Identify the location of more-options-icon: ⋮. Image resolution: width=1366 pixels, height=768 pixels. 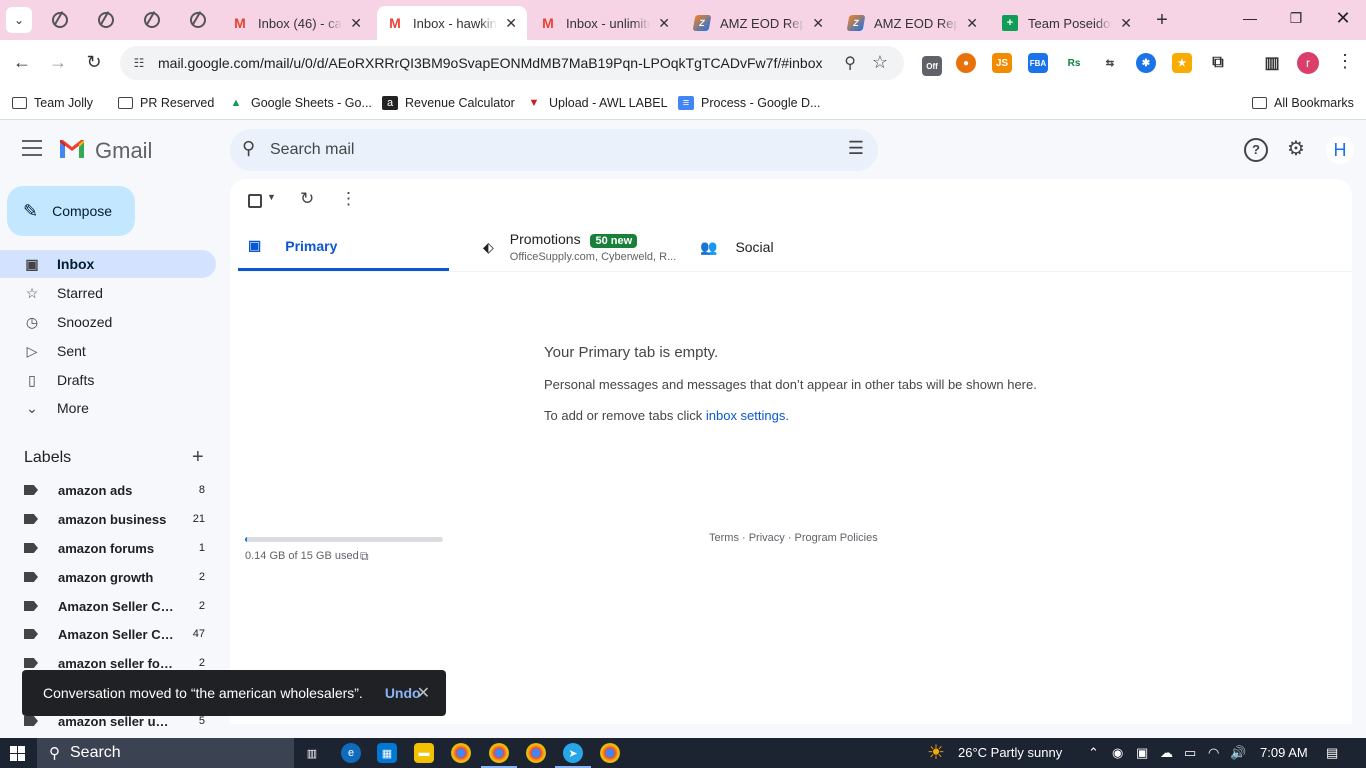
(348, 199).